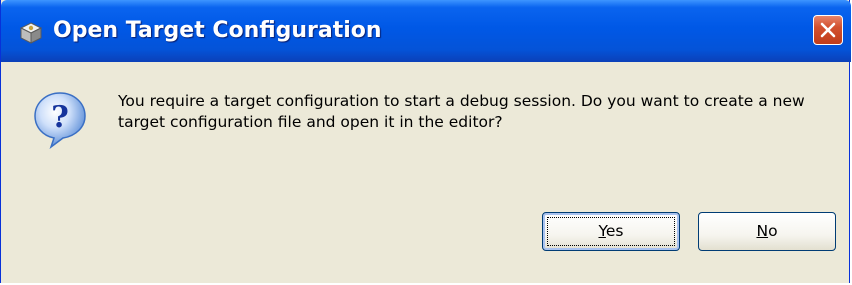  What do you see at coordinates (773, 231) in the screenshot?
I see `no-label-rest: o` at bounding box center [773, 231].